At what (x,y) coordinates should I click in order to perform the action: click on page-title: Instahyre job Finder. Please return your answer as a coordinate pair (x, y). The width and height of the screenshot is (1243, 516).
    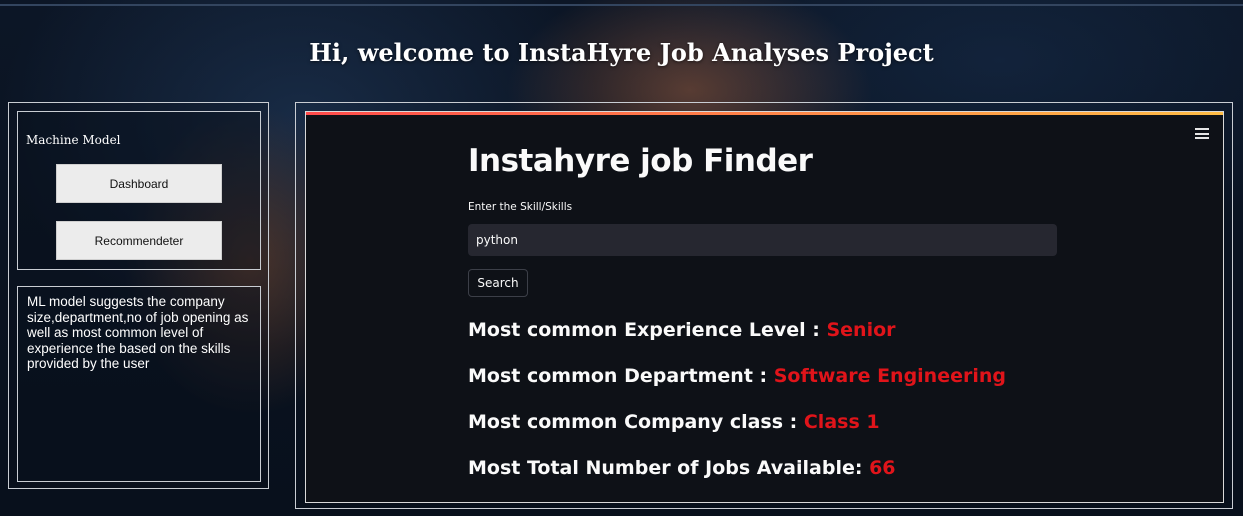
    Looking at the image, I should click on (640, 161).